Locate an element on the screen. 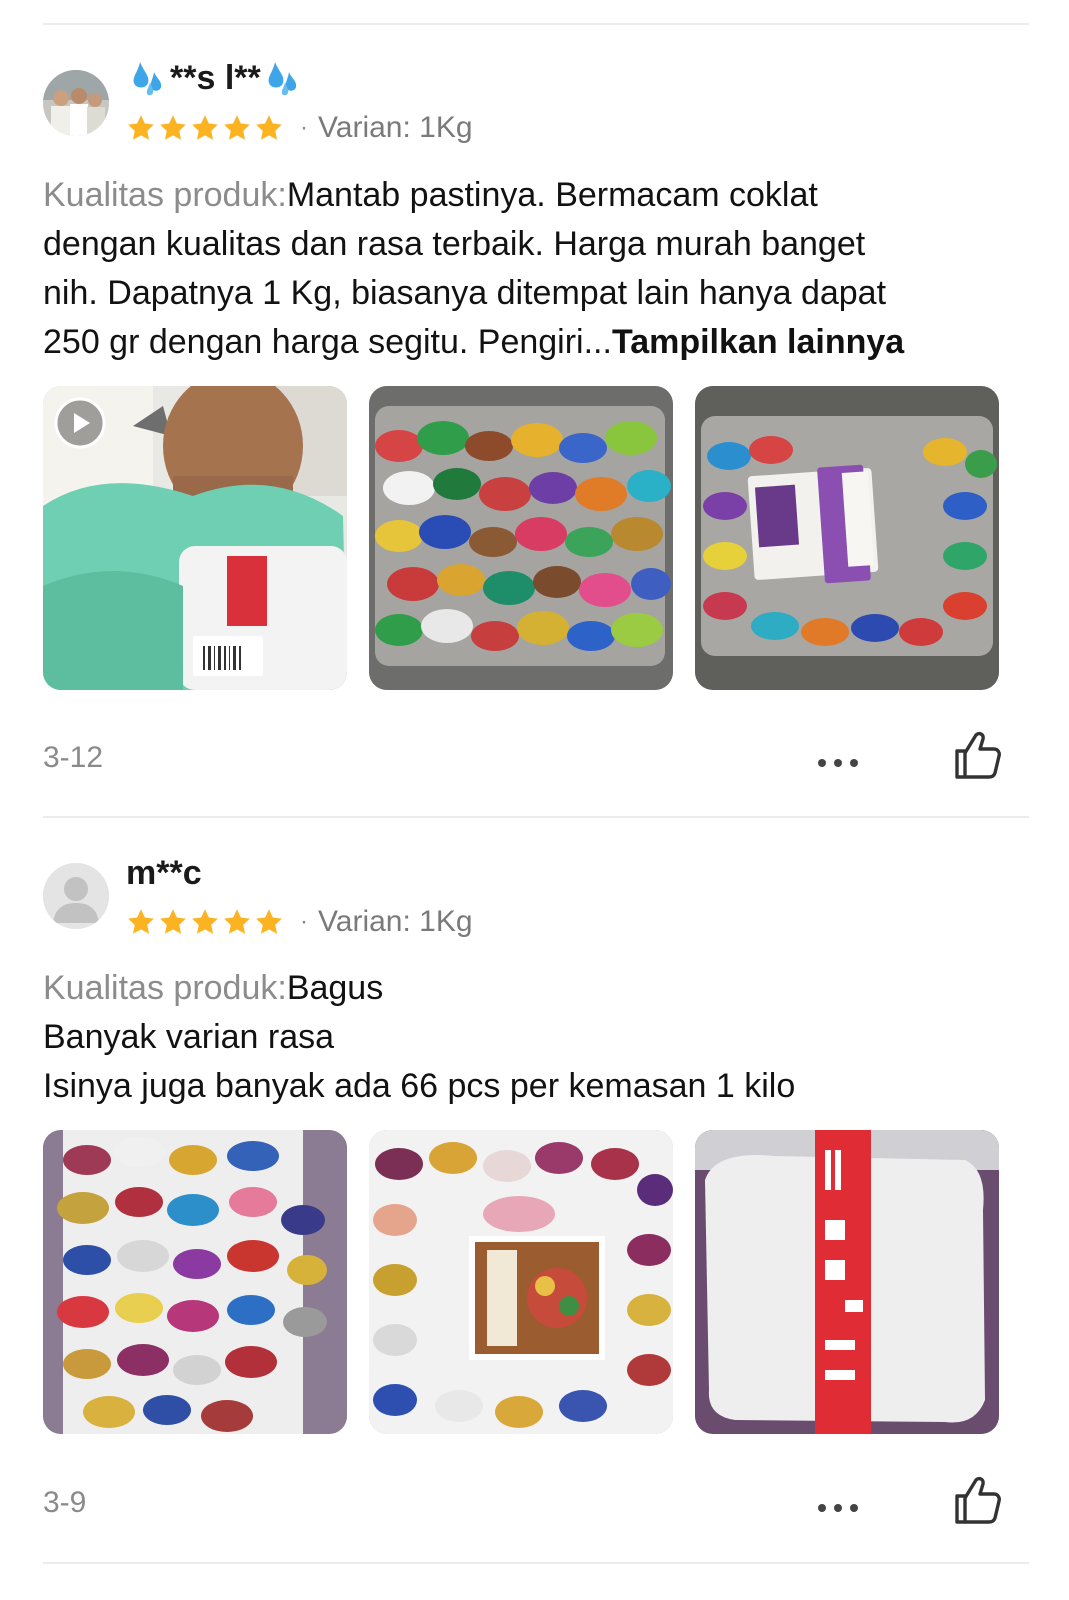 Image resolution: width=1069 pixels, height=1600 pixels. username: **s l** is located at coordinates (215, 78).